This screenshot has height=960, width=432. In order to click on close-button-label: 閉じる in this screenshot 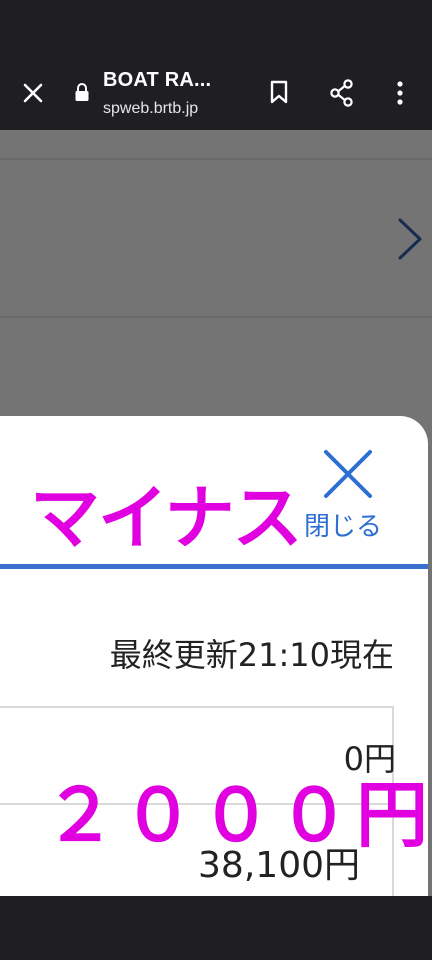, I will do `click(343, 524)`.